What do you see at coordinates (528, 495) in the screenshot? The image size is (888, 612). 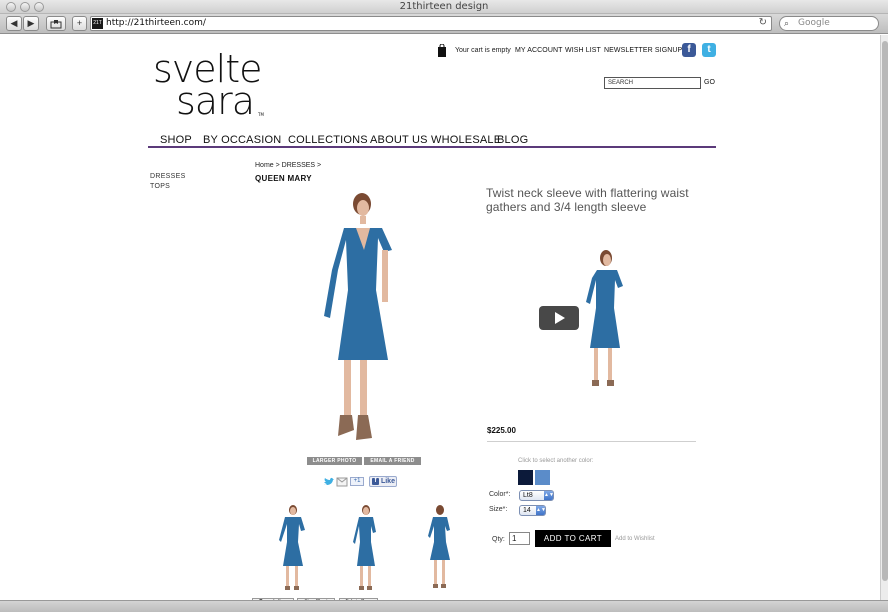 I see `color-select-value: Lt8` at bounding box center [528, 495].